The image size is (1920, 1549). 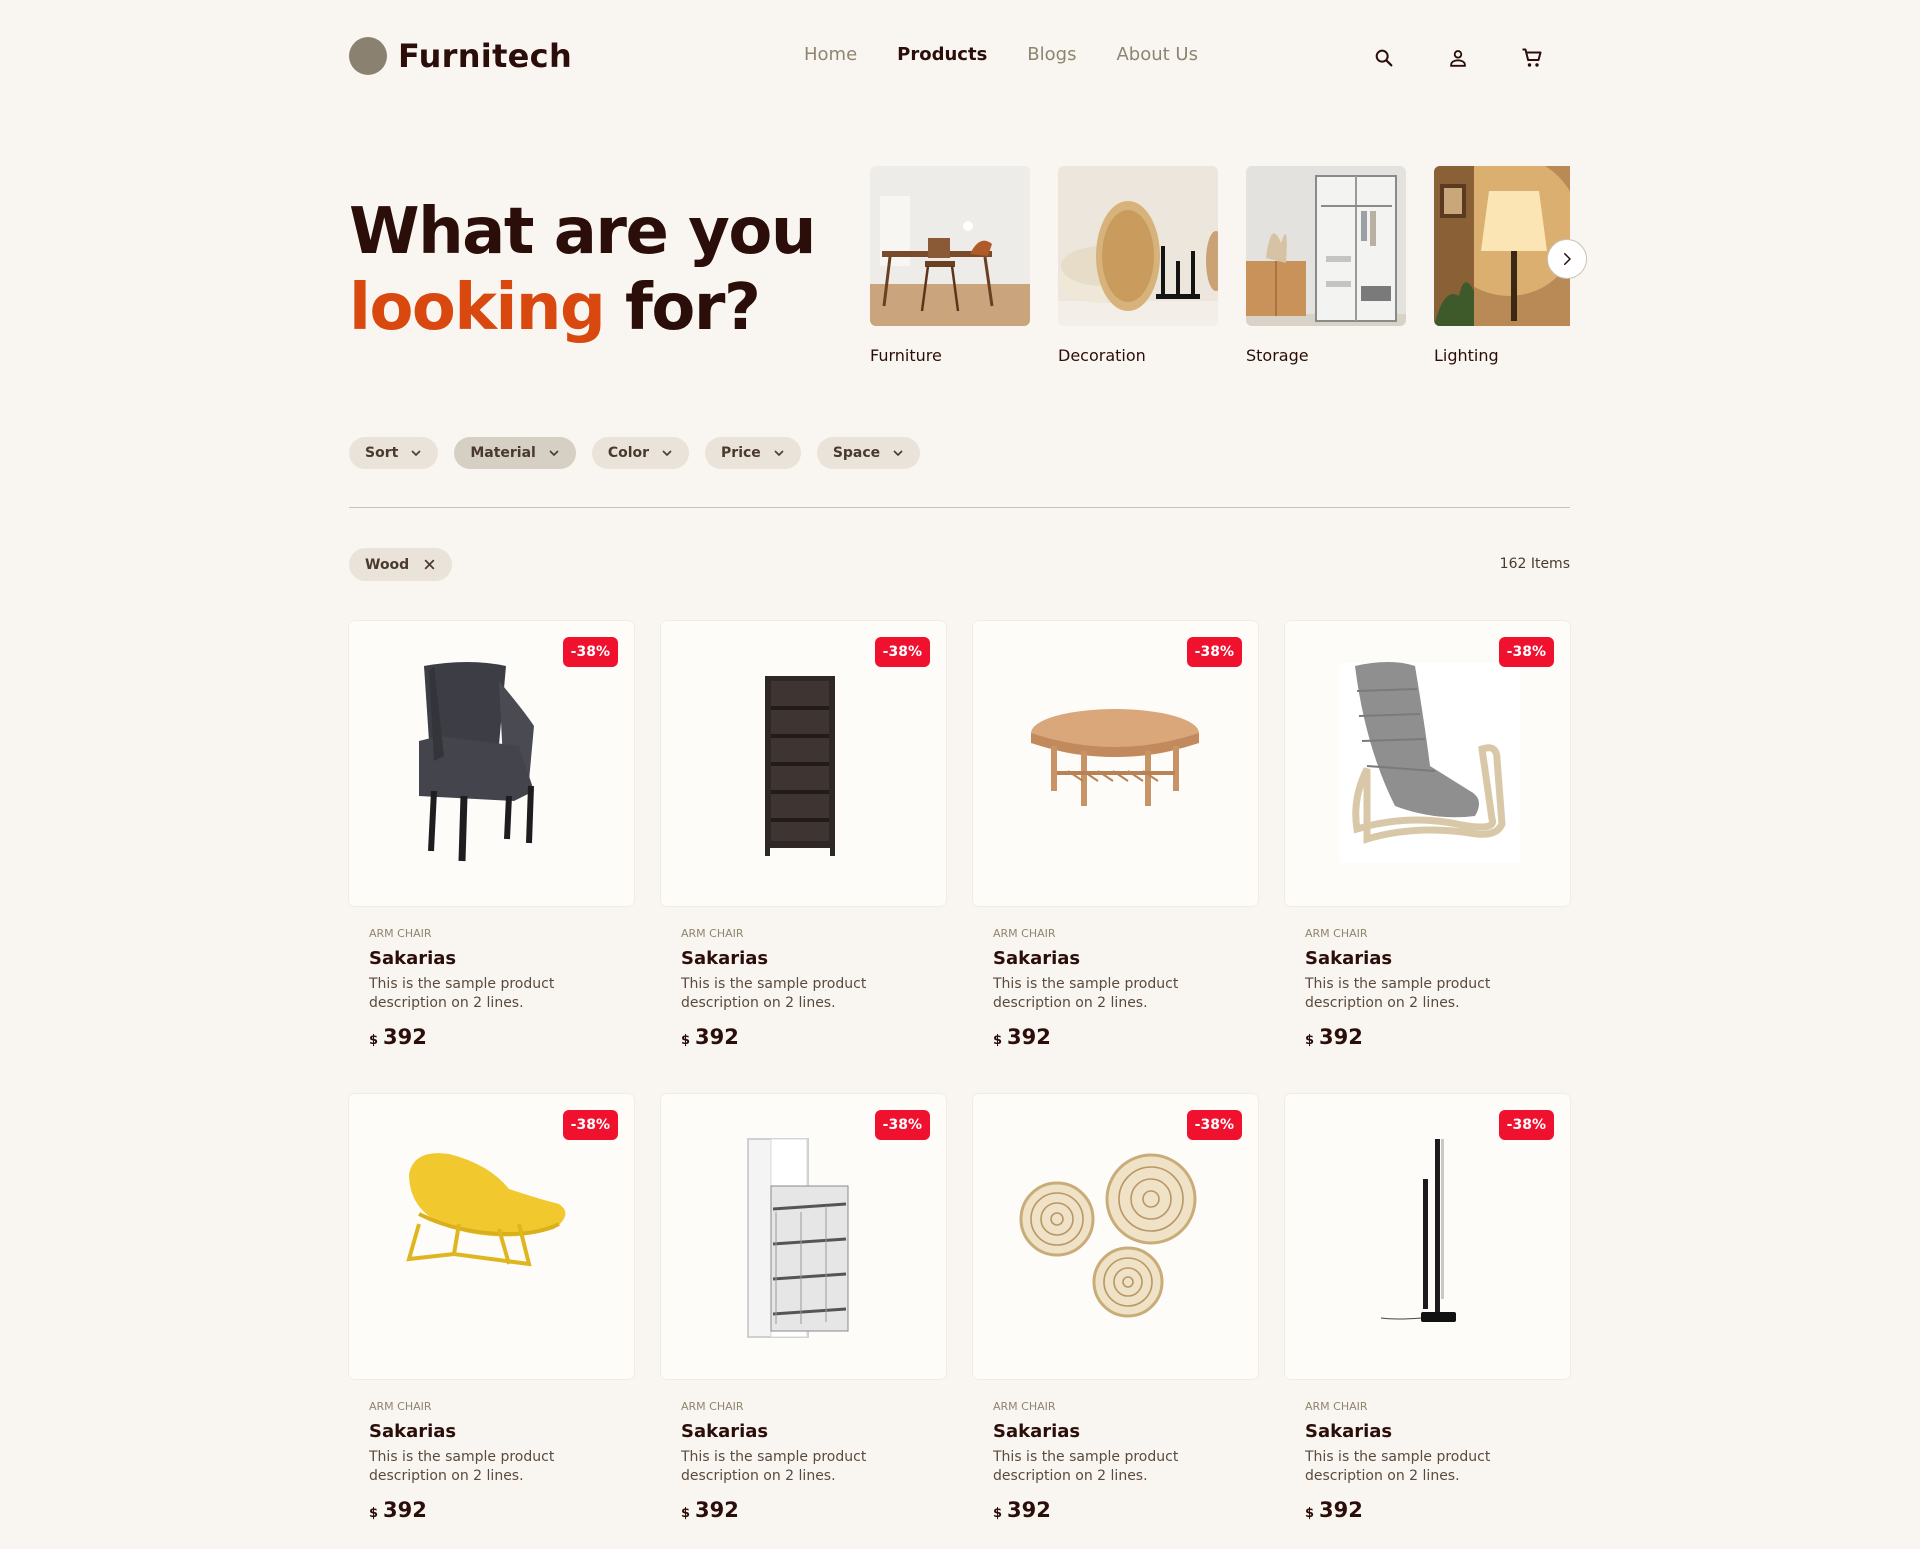 I want to click on nav-about-us: About Us, so click(x=1157, y=54).